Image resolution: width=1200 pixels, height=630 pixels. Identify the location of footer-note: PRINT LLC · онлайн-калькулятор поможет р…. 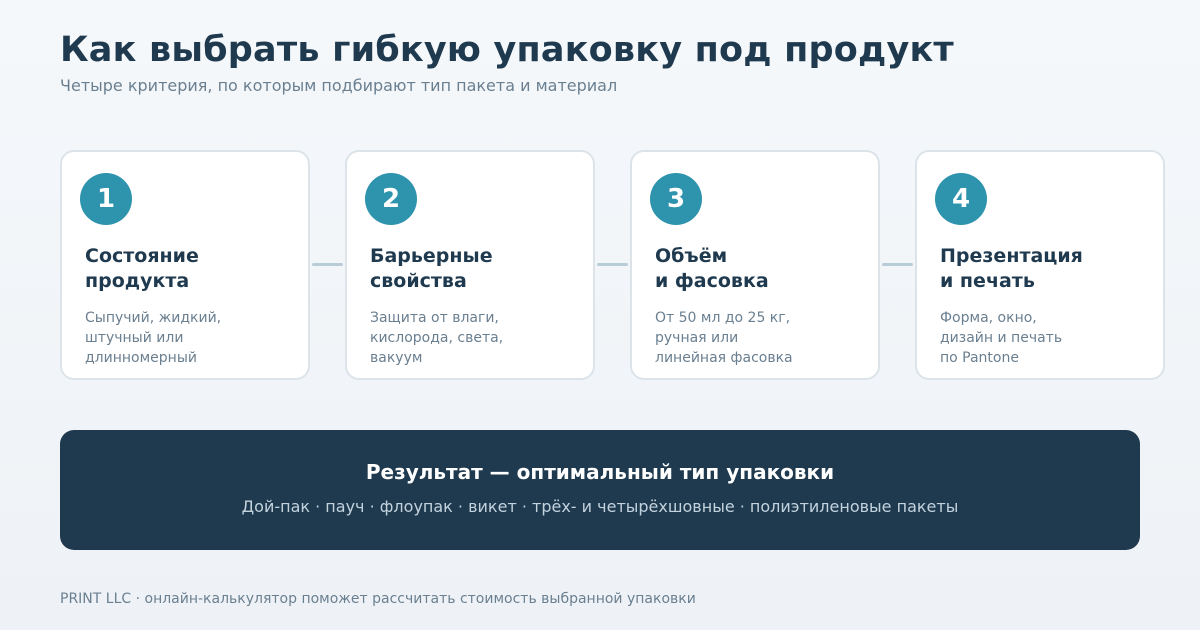
(378, 599).